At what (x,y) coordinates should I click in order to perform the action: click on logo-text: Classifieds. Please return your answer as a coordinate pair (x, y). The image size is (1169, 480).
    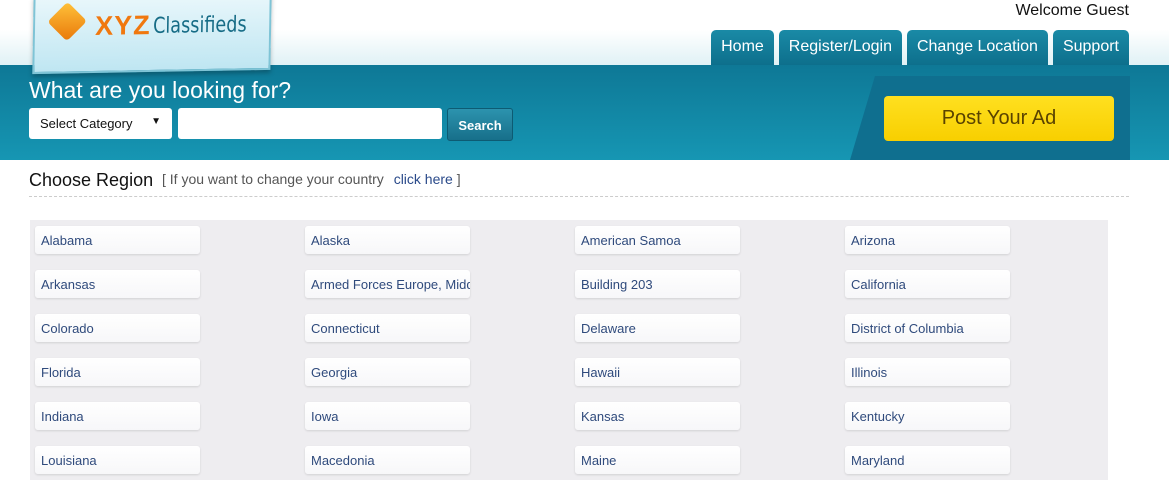
    Looking at the image, I should click on (199, 25).